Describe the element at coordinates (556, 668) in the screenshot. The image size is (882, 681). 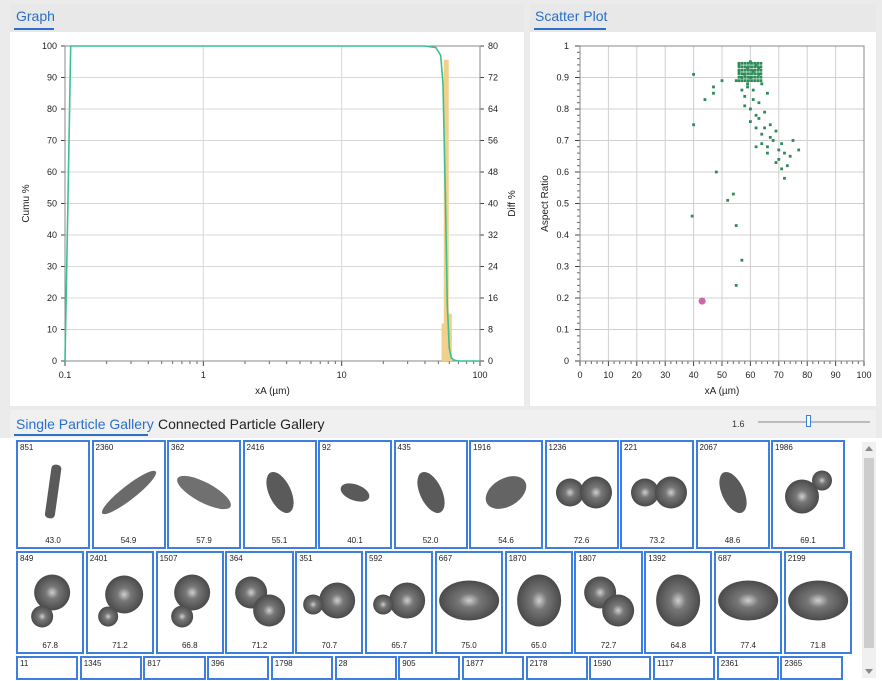
I see `particle-card: 2178` at that location.